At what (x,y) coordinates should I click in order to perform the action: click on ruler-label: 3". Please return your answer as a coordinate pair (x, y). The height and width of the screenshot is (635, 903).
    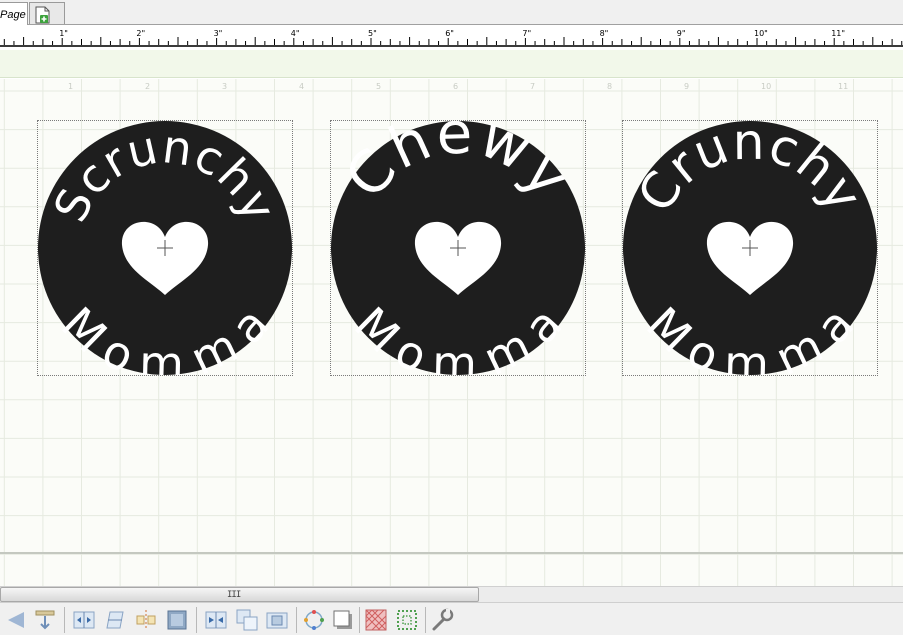
    Looking at the image, I should click on (218, 33).